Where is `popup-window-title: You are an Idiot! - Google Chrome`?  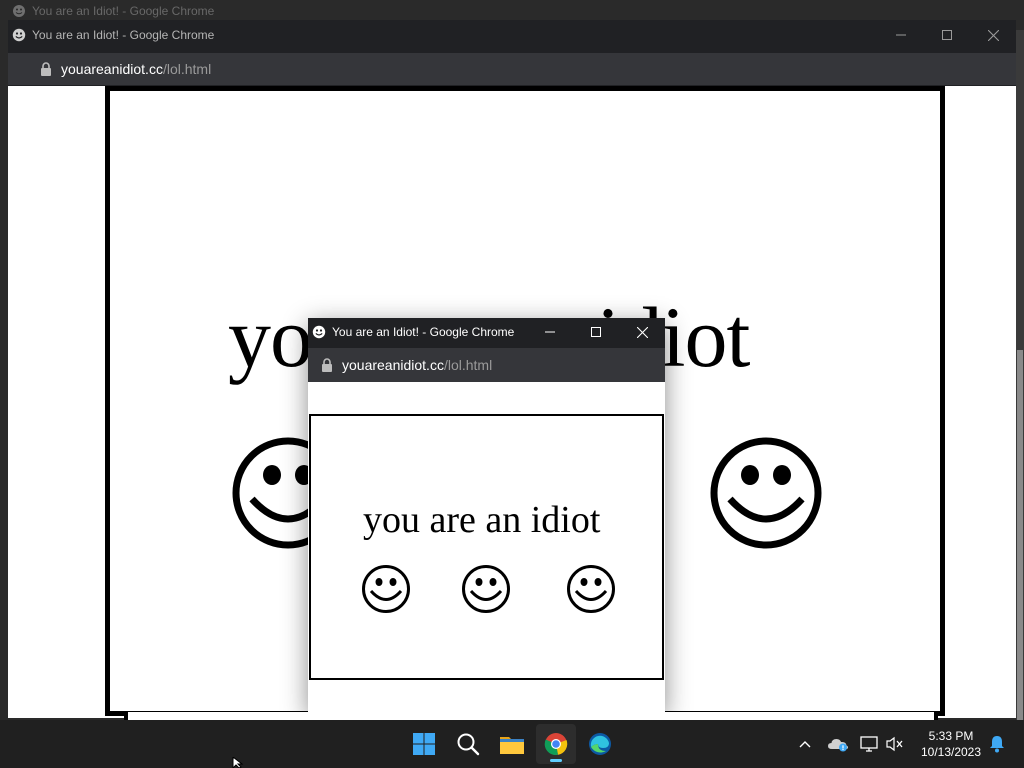
popup-window-title: You are an Idiot! - Google Chrome is located at coordinates (423, 332).